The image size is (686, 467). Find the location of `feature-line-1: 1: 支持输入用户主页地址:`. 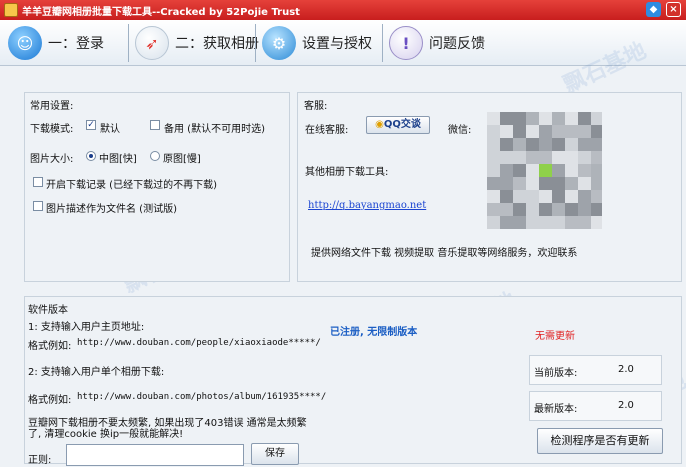

feature-line-1: 1: 支持输入用户主页地址: is located at coordinates (86, 327).